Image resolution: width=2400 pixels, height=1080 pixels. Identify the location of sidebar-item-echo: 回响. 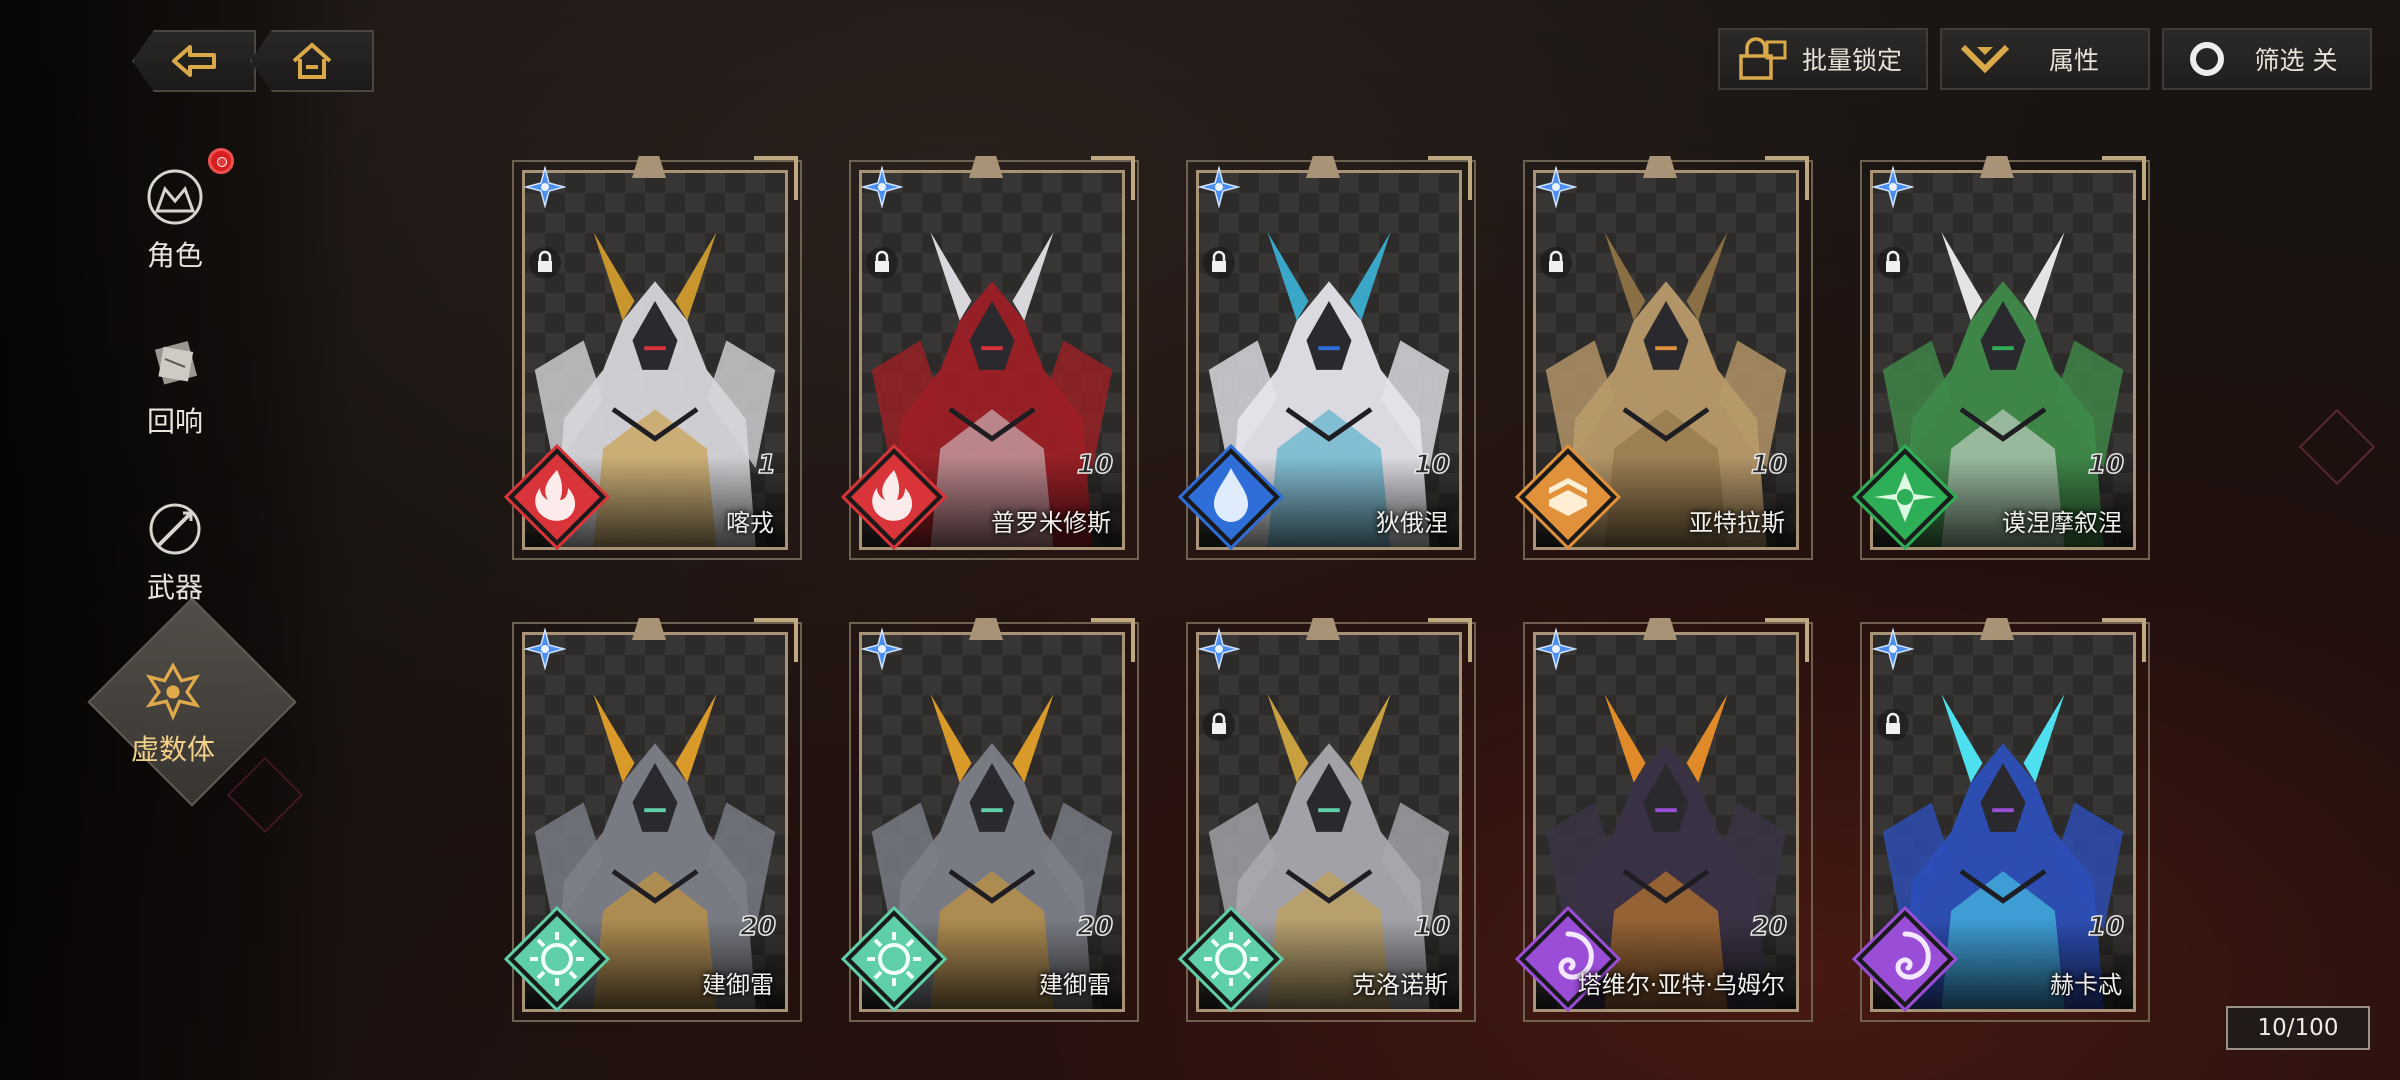
(175, 386).